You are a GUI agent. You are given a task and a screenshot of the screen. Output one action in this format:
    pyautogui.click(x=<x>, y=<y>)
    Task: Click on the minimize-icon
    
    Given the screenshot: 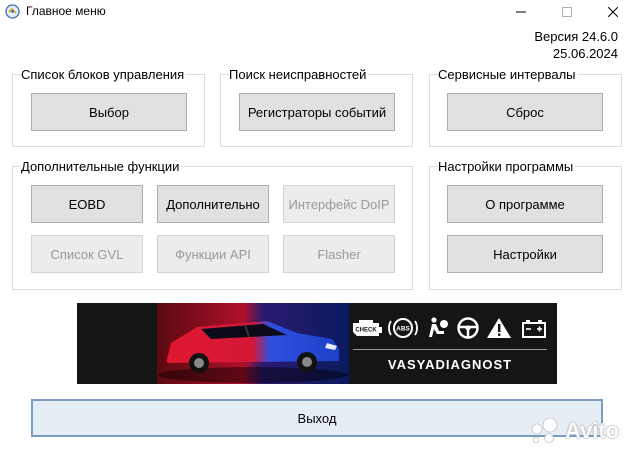 What is the action you would take?
    pyautogui.click(x=521, y=11)
    